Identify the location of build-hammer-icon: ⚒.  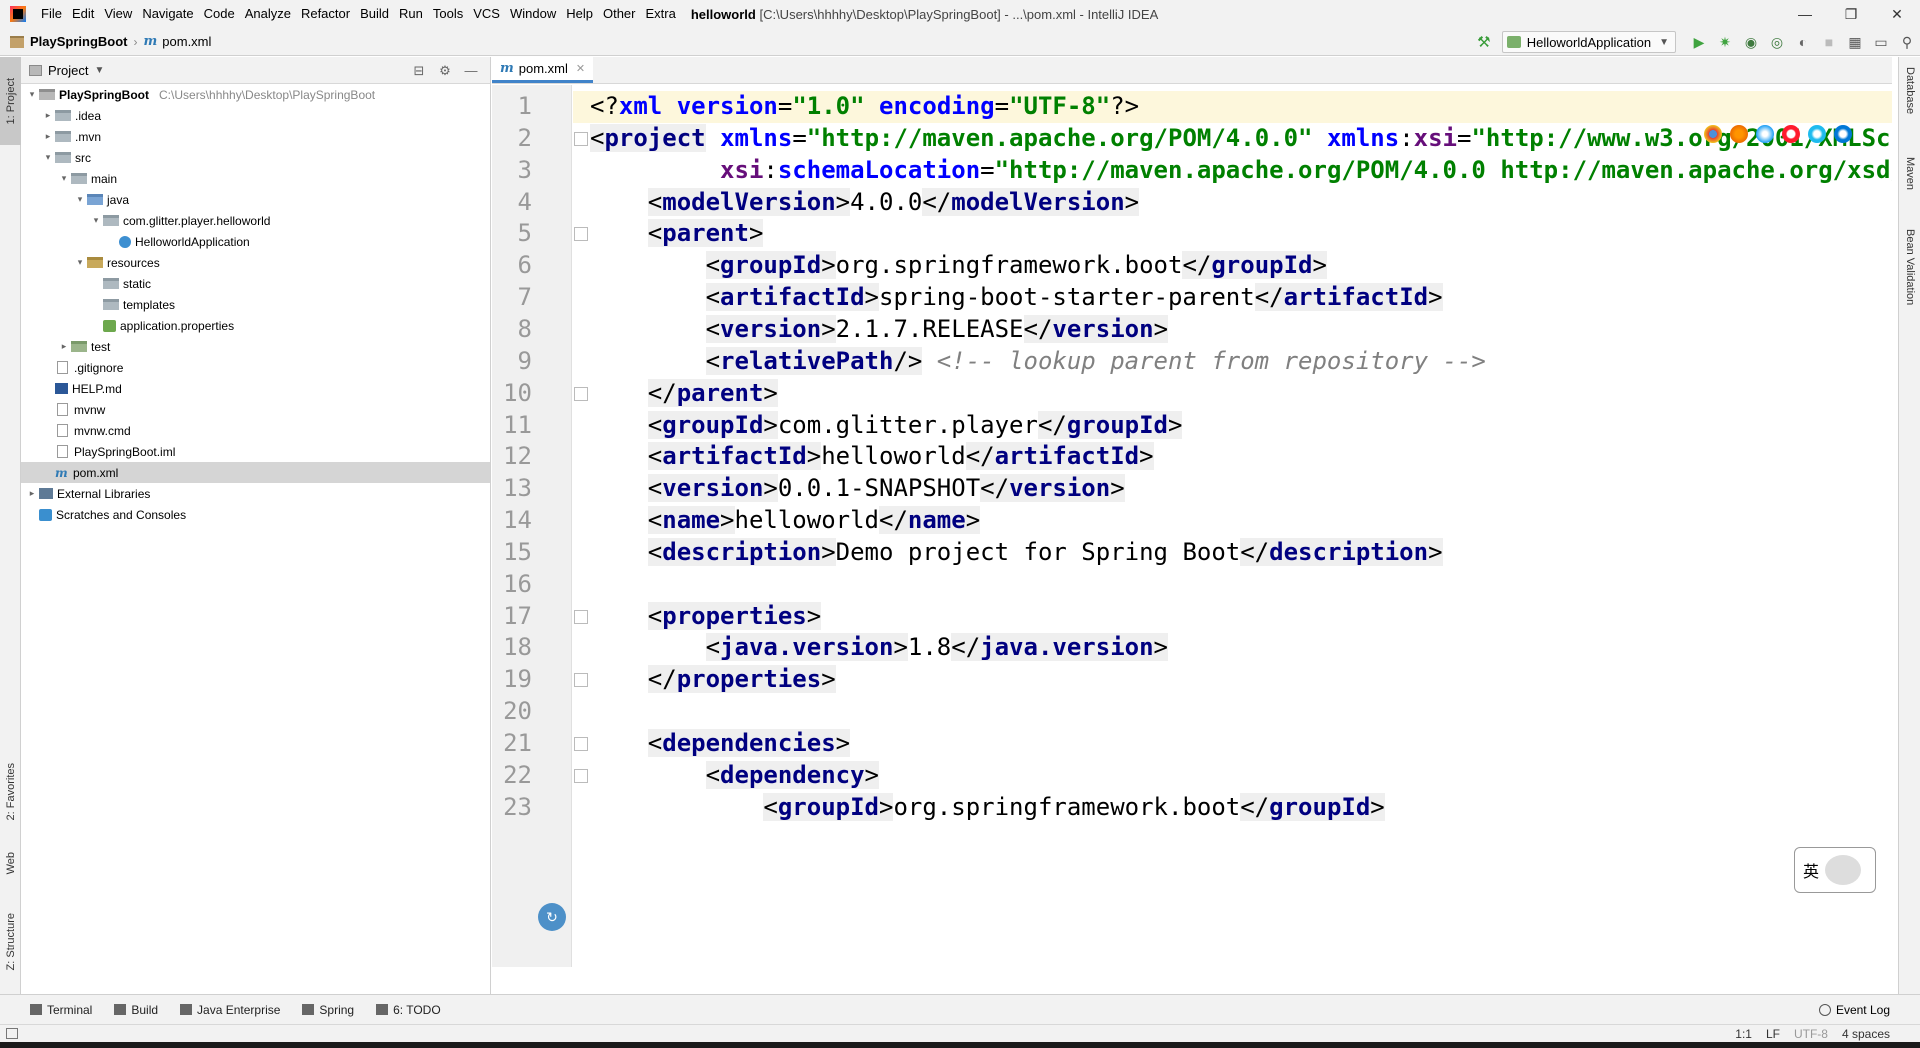
(1484, 42).